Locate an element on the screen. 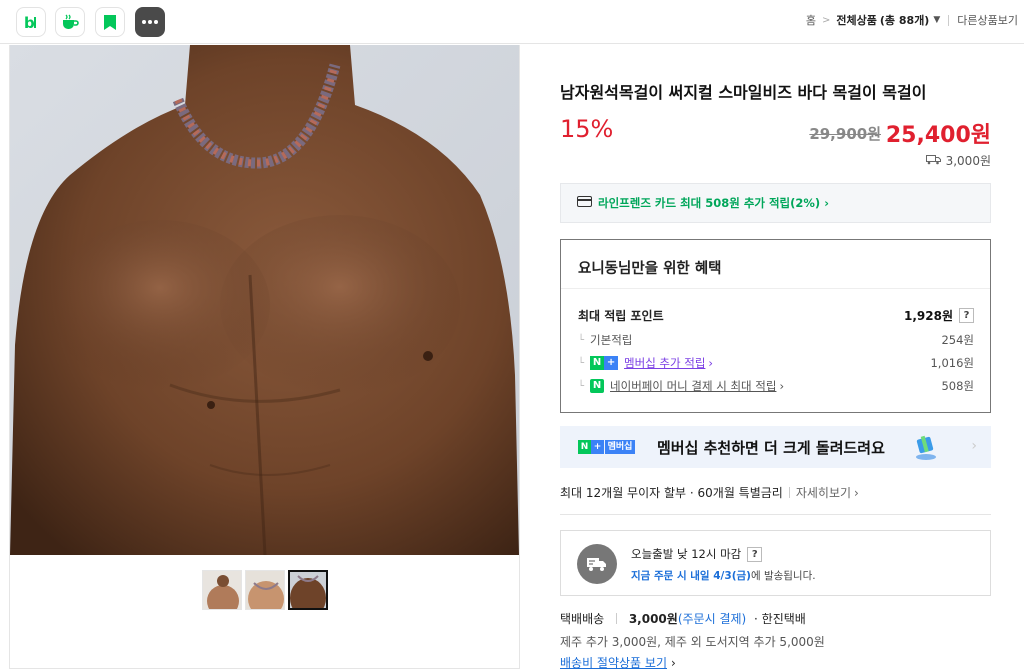 The image size is (1024, 669). gift-illustration-icon is located at coordinates (926, 448).